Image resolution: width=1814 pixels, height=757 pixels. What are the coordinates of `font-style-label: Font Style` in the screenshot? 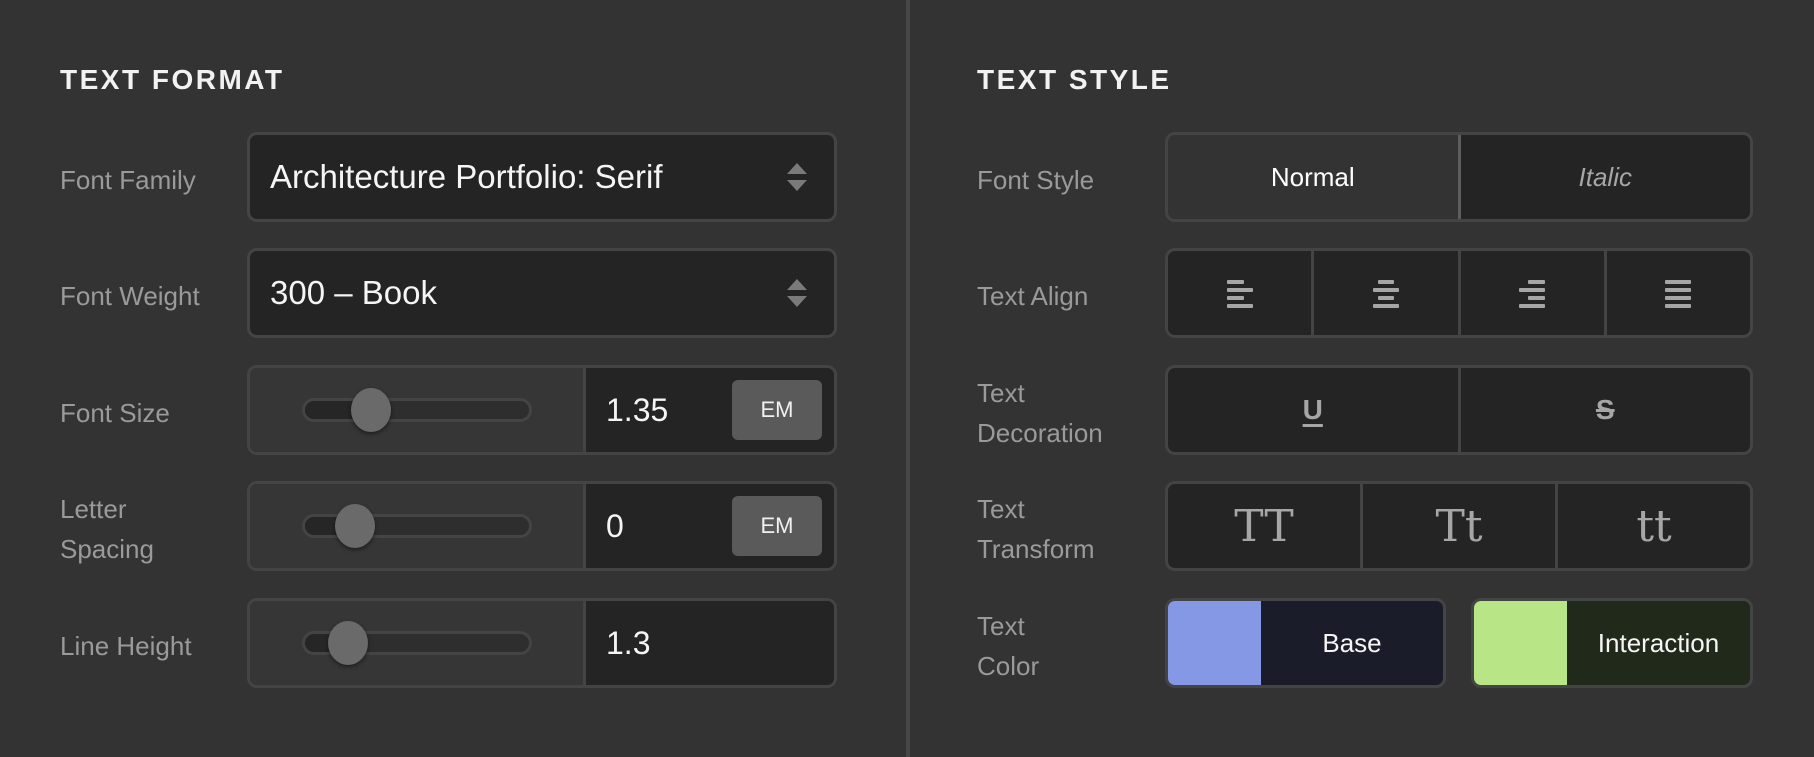 It's located at (1036, 180).